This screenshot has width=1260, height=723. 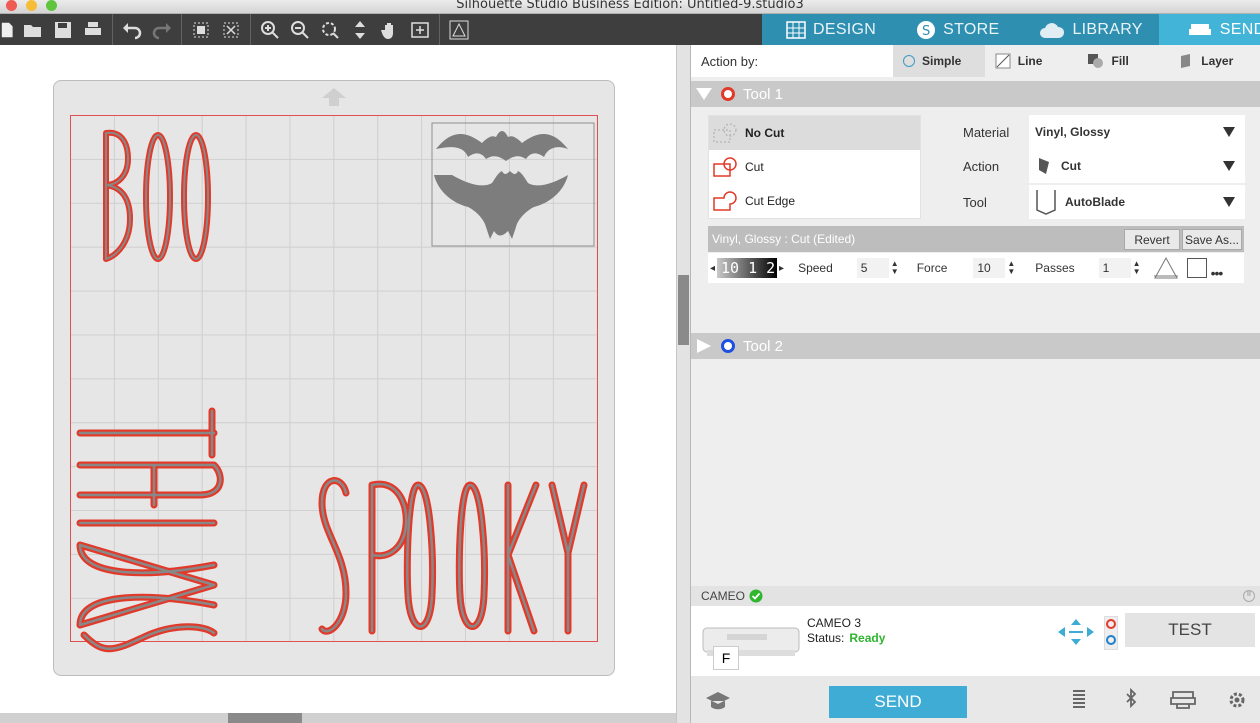 I want to click on new-file-icon, so click(x=9, y=30).